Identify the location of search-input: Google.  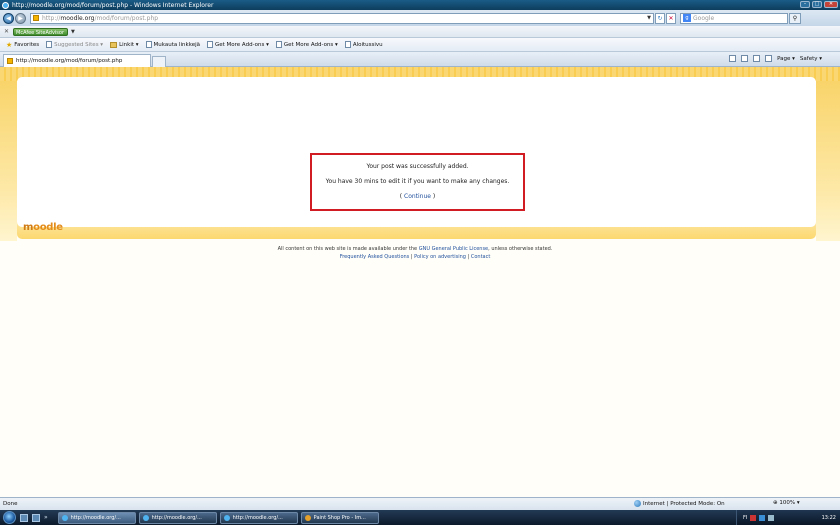
(703, 18).